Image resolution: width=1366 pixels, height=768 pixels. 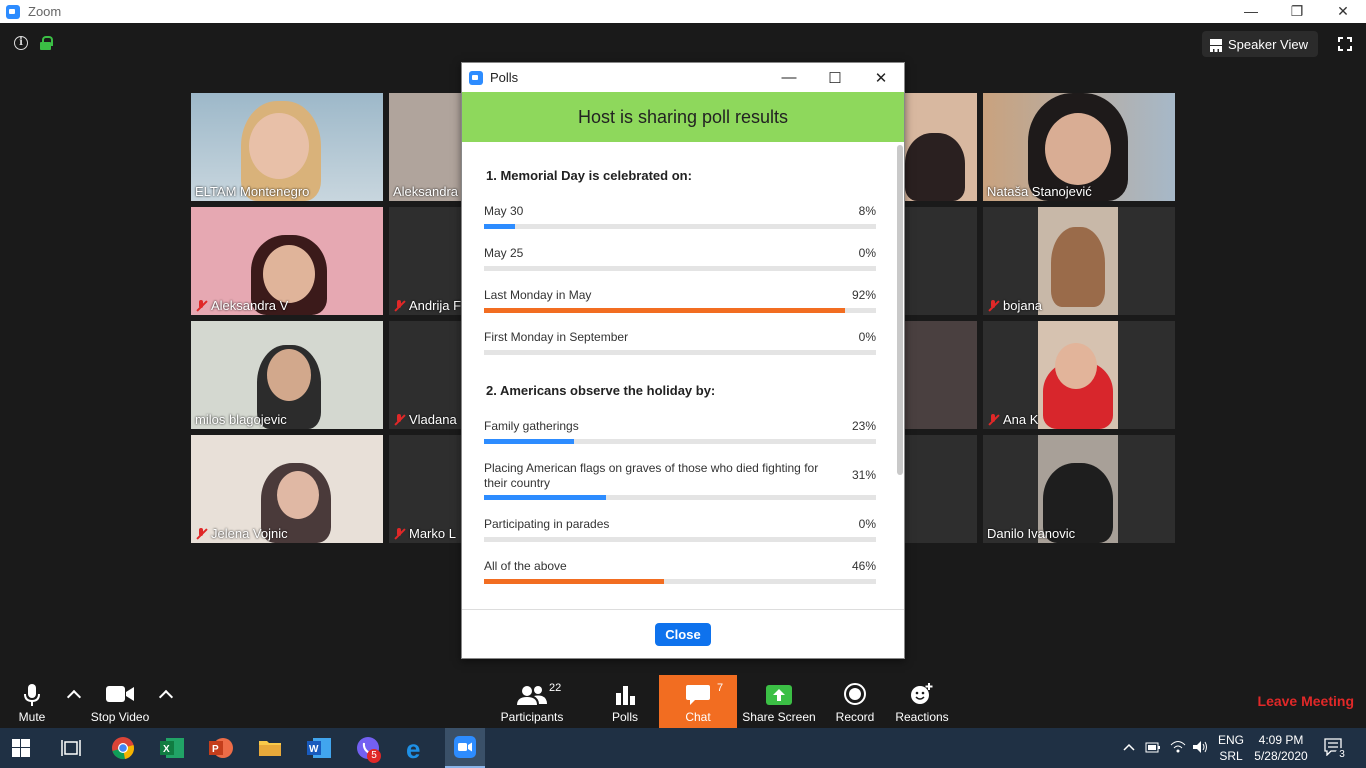 I want to click on zoom-app-icon, so click(x=465, y=747).